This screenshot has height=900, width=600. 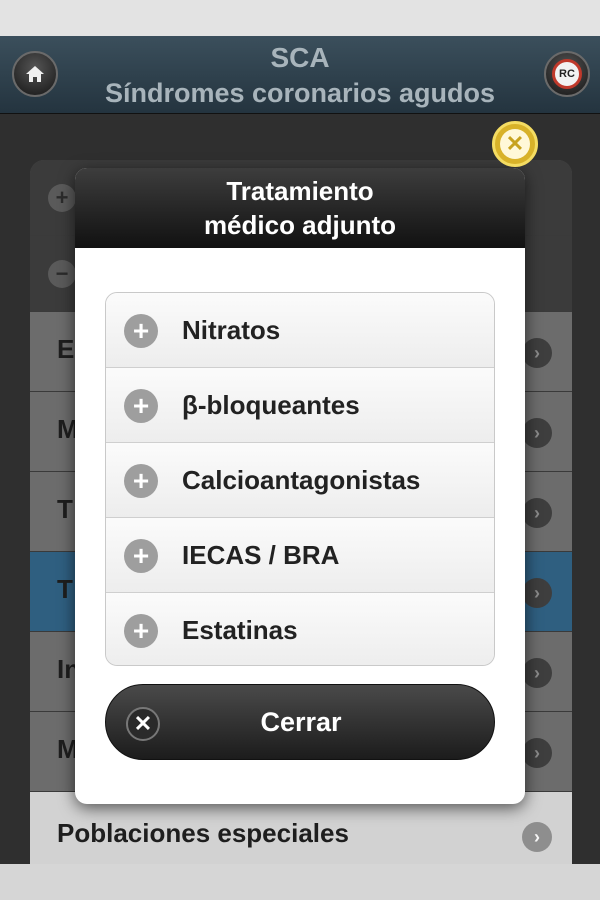 What do you see at coordinates (231, 330) in the screenshot?
I see `option-label: Nitratos` at bounding box center [231, 330].